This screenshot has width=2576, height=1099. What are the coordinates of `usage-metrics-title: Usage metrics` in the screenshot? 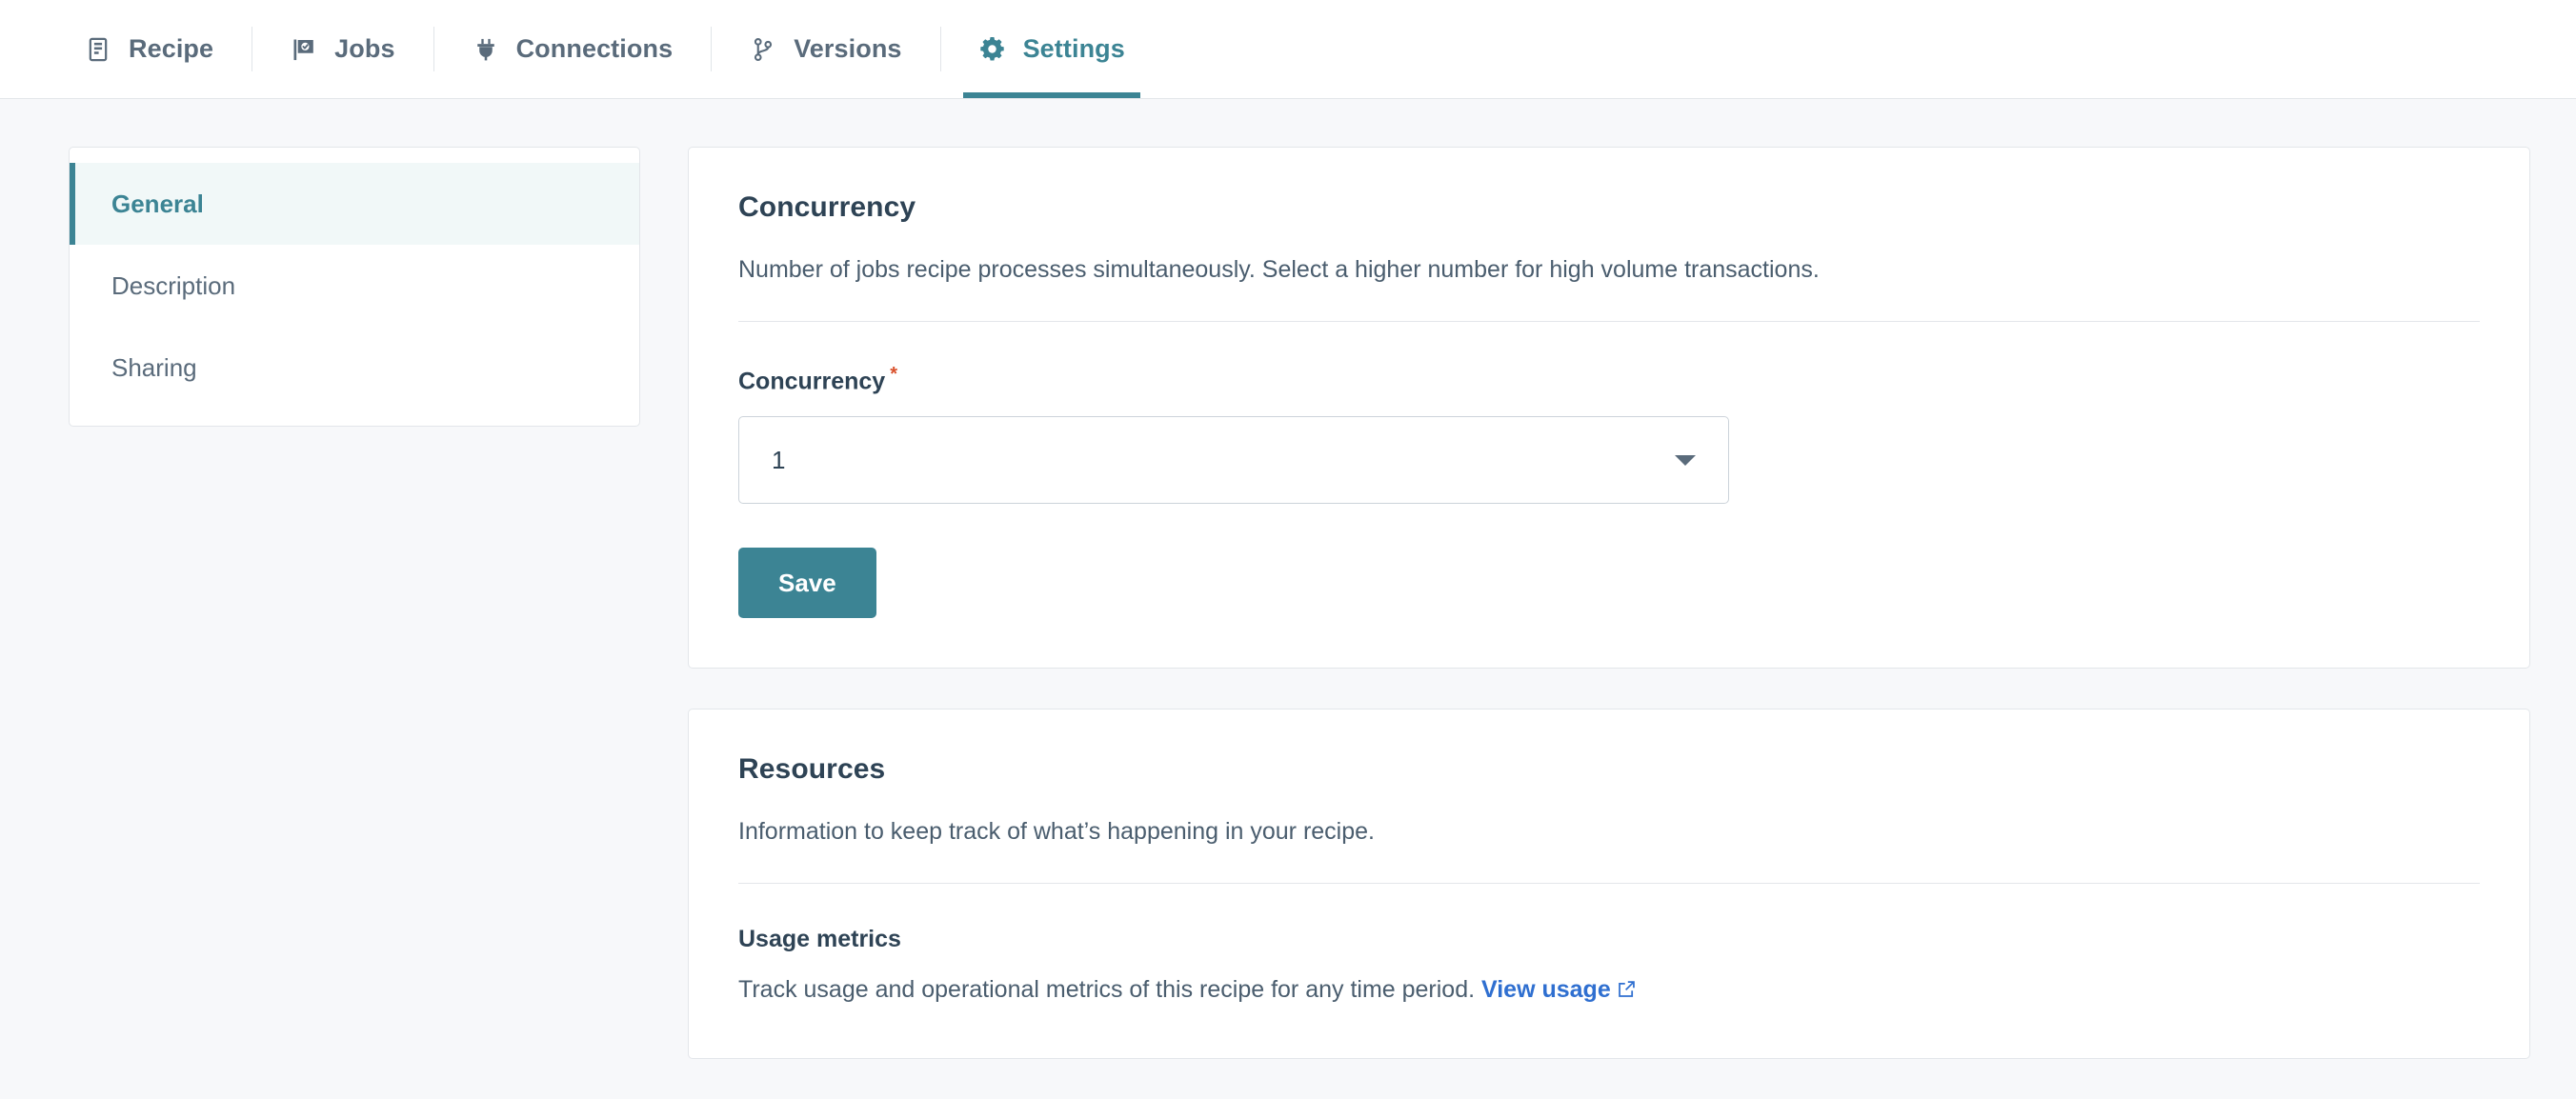 It's located at (819, 938).